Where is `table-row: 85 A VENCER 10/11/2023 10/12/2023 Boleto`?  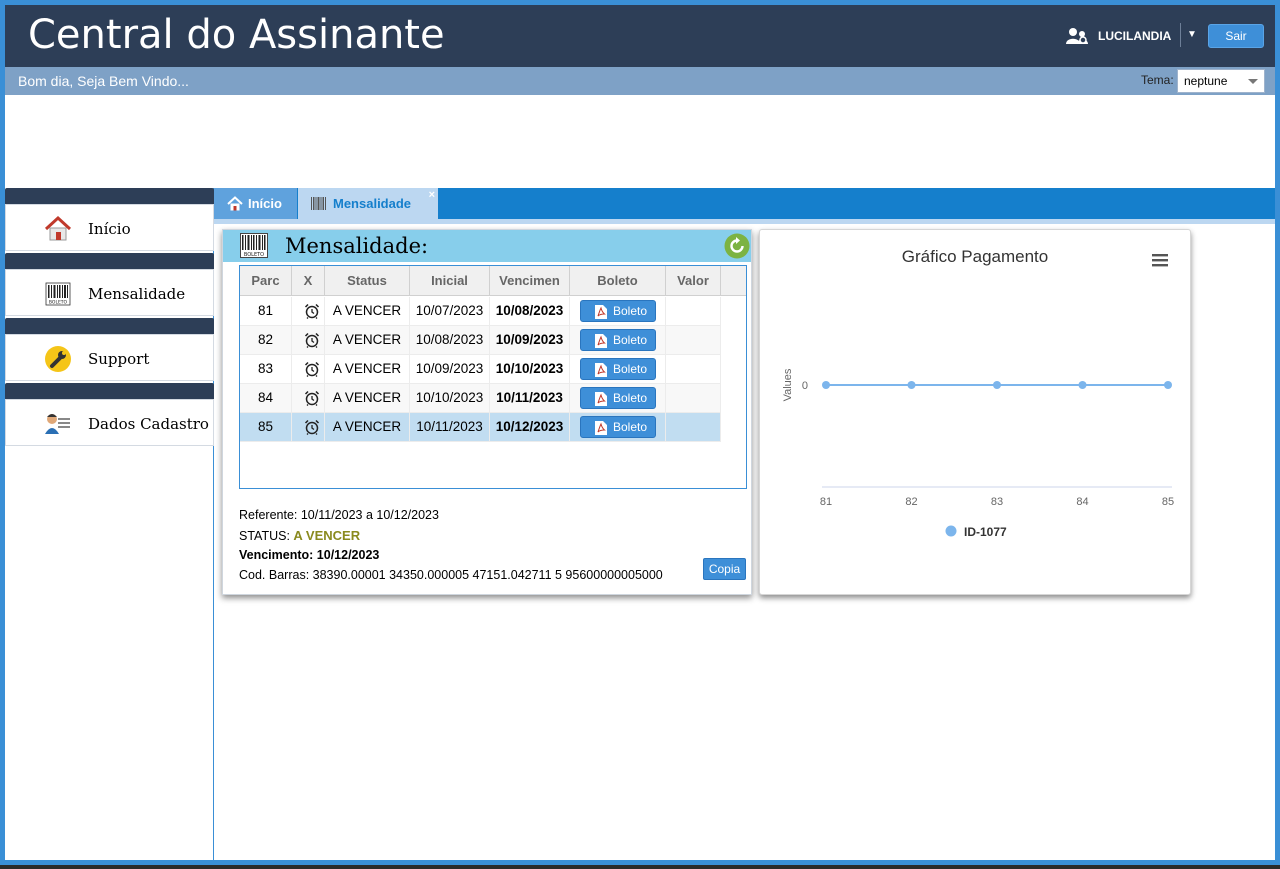 table-row: 85 A VENCER 10/11/2023 10/12/2023 Boleto is located at coordinates (480, 427).